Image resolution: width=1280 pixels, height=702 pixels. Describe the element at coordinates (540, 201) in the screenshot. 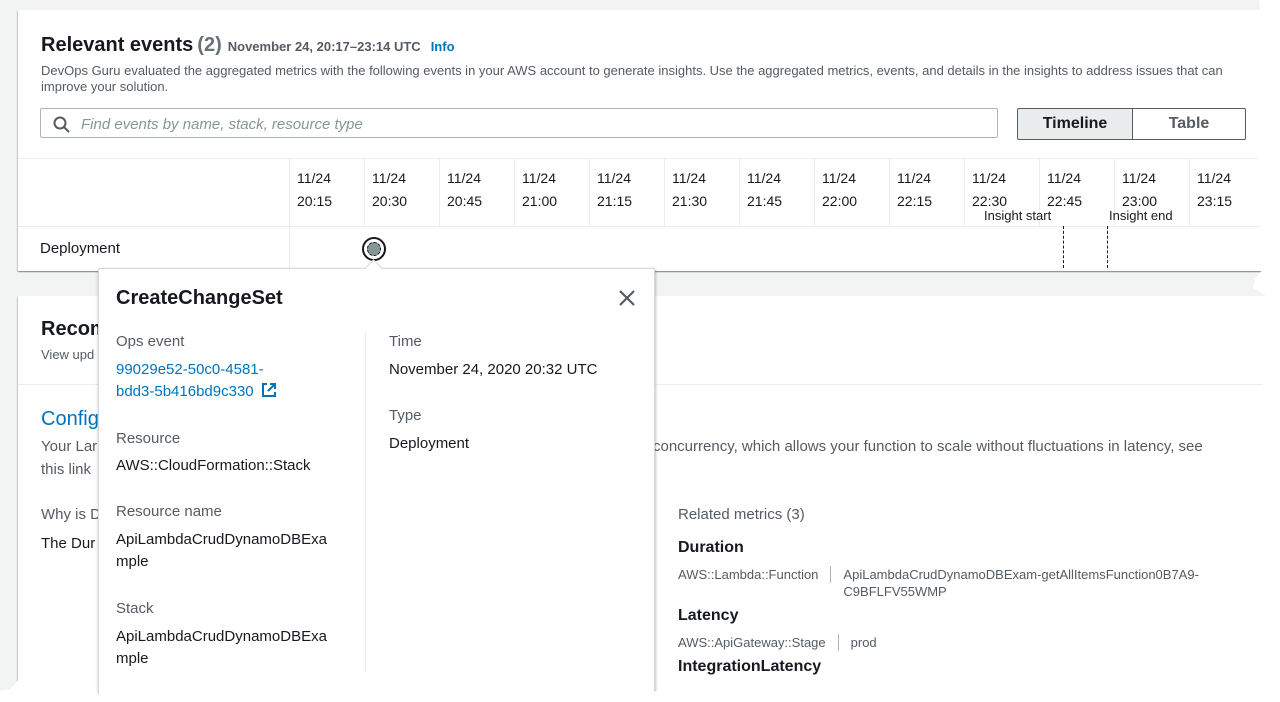

I see `tick-time: 21:00` at that location.